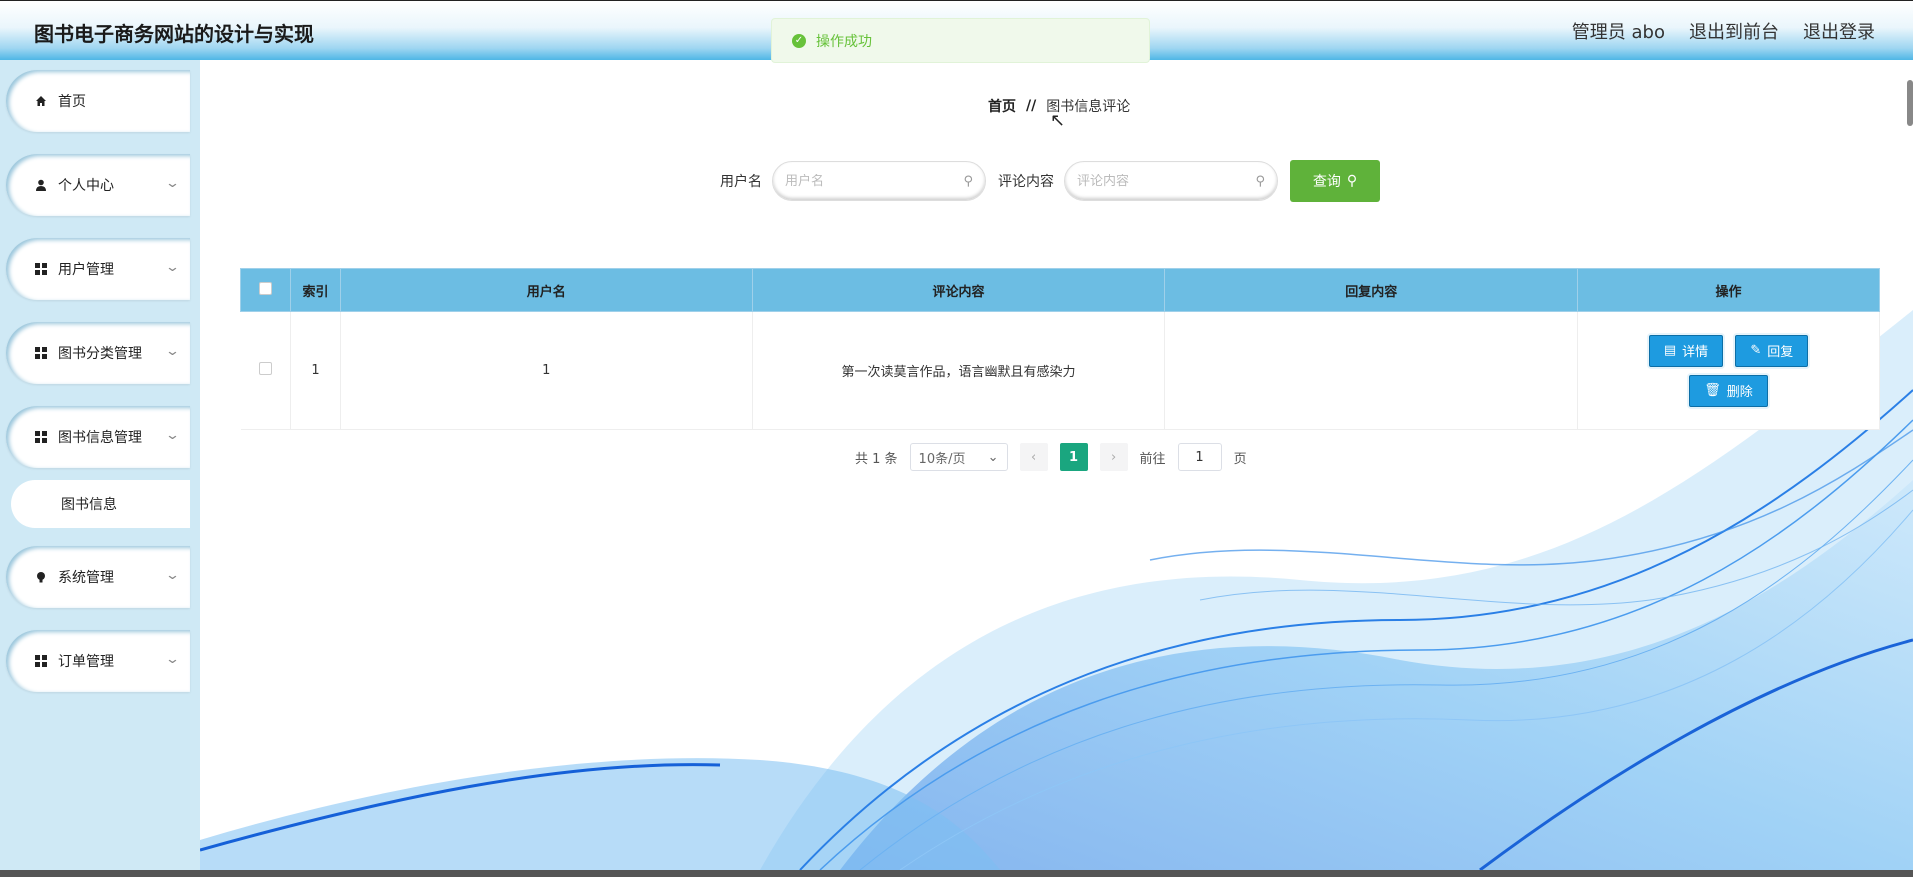  I want to click on sidebar-item-label: 图书信息管理, so click(100, 438).